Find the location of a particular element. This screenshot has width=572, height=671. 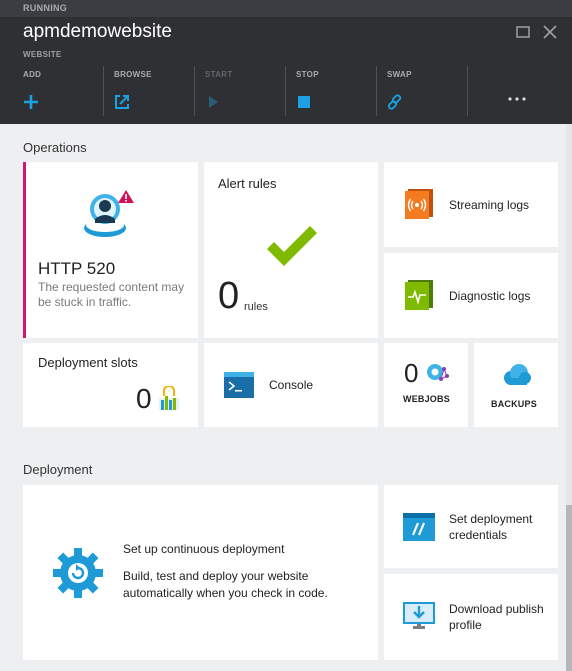

ellipsis-icon is located at coordinates (517, 104).